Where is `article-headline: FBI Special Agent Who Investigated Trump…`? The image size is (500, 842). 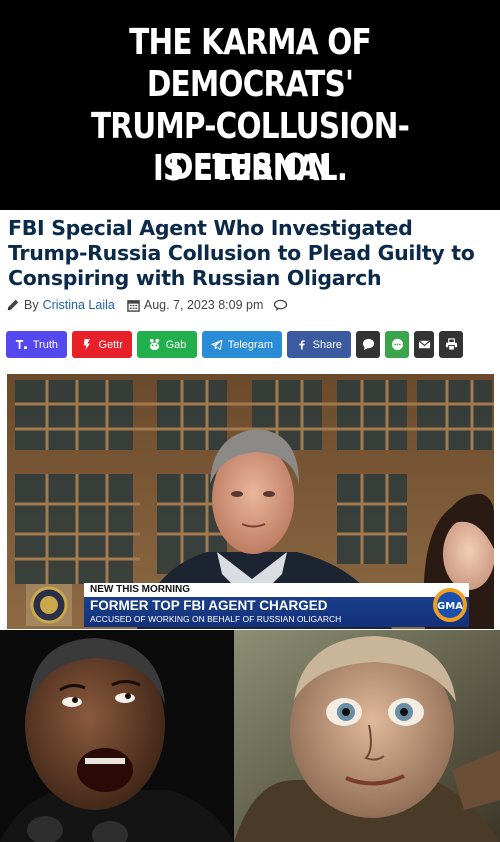
article-headline: FBI Special Agent Who Investigated Trump… is located at coordinates (251, 253).